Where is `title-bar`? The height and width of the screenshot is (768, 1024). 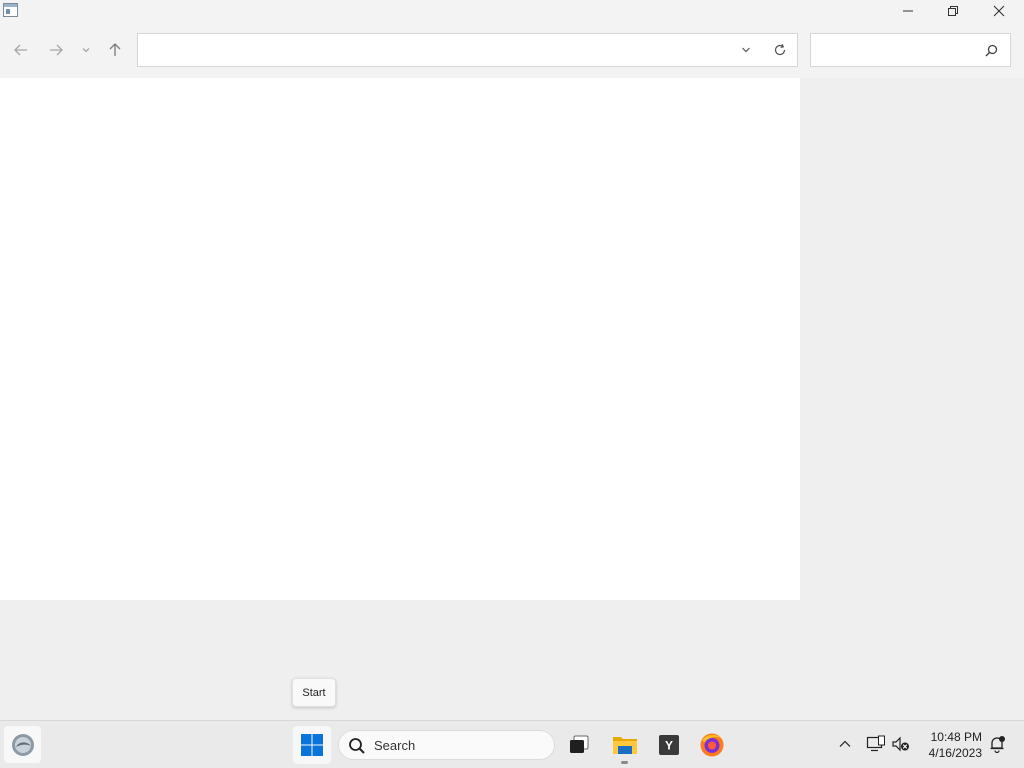 title-bar is located at coordinates (512, 11).